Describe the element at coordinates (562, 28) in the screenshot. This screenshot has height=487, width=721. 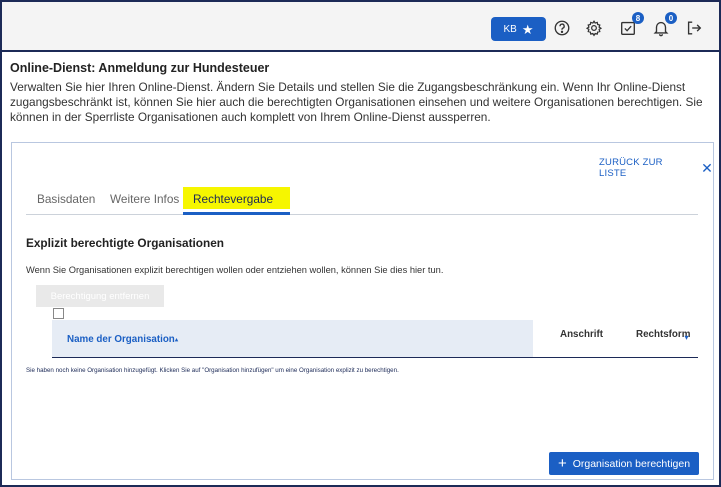
I see `help-icon` at that location.